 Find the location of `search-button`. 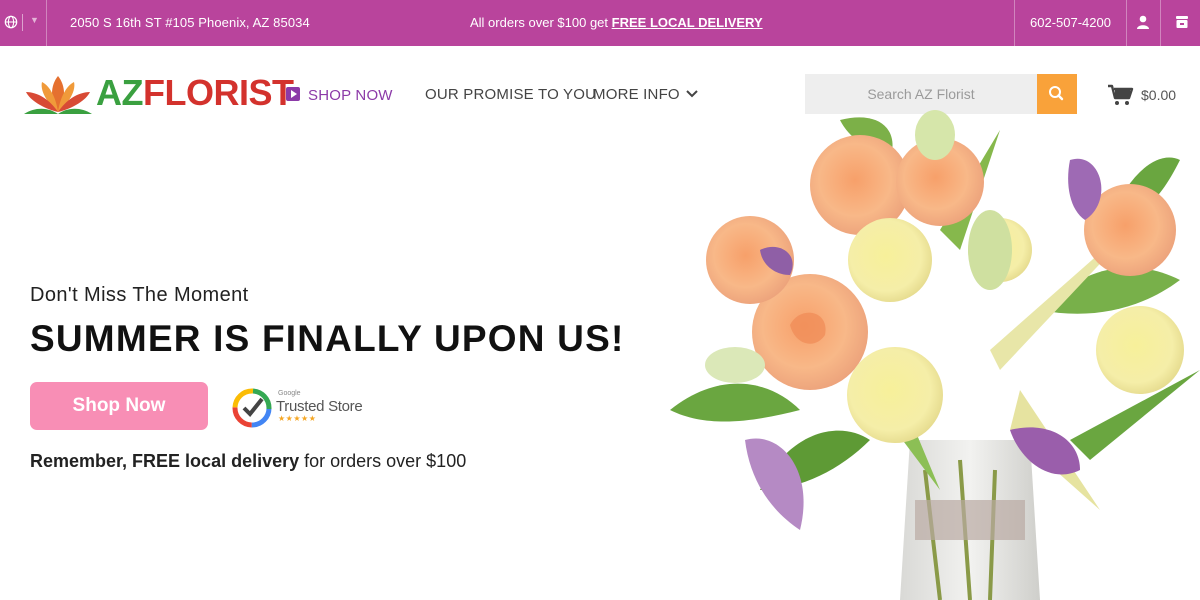

search-button is located at coordinates (1057, 94).